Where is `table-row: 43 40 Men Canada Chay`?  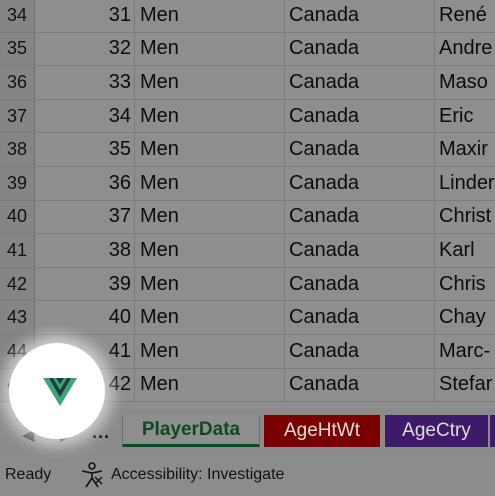
table-row: 43 40 Men Canada Chay is located at coordinates (247, 318).